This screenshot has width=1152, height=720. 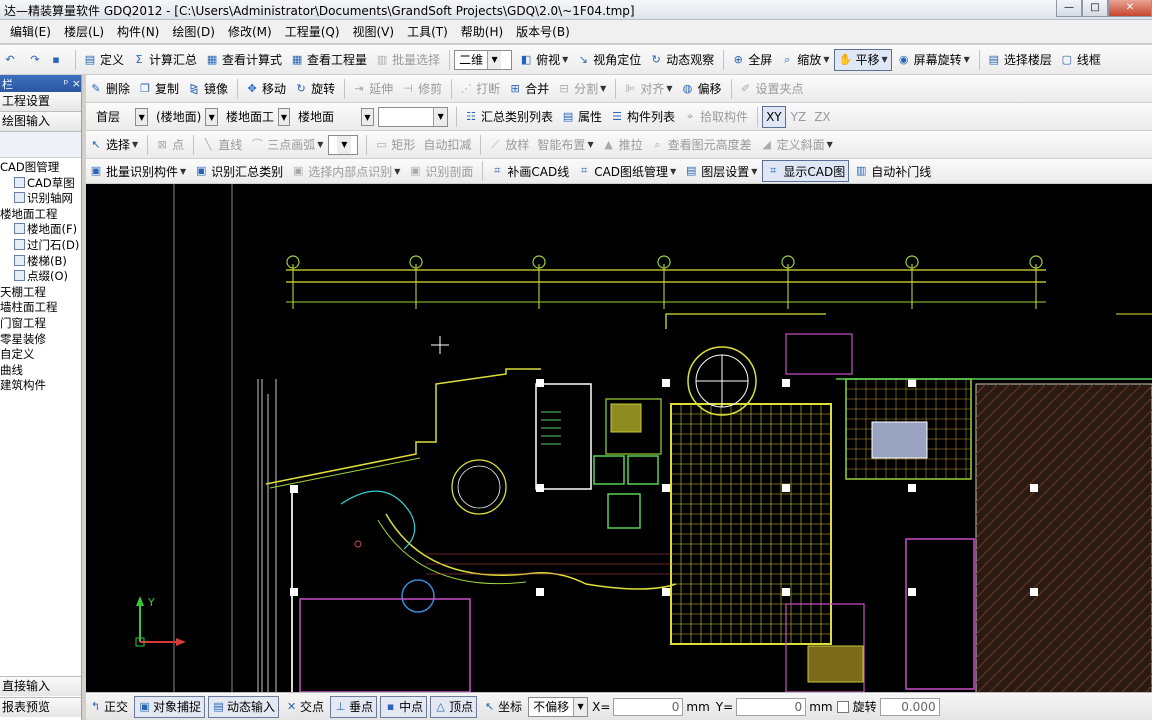 I want to click on draw-cad-line-button: ⌗ 补画CAD线, so click(x=529, y=171).